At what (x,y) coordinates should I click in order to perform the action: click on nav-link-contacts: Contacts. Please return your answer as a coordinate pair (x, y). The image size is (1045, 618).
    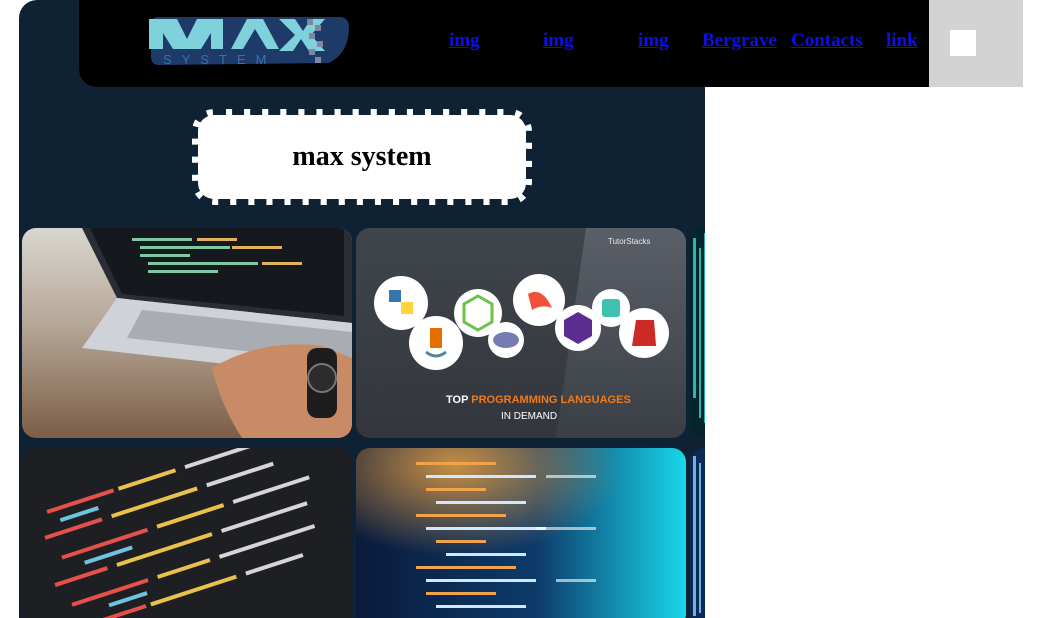
    Looking at the image, I should click on (827, 41).